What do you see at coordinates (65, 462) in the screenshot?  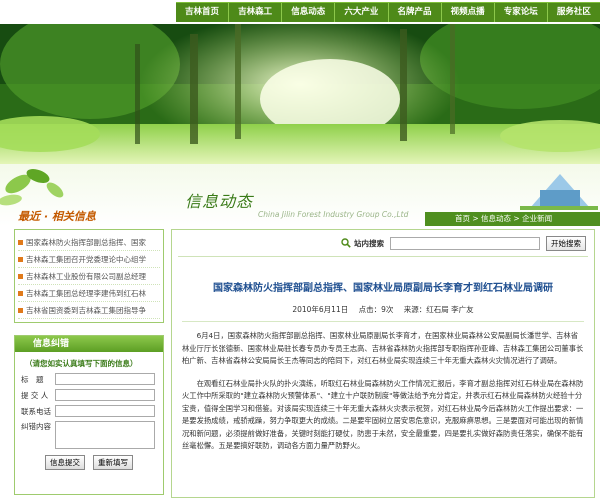 I see `submit-button: 信息提交` at bounding box center [65, 462].